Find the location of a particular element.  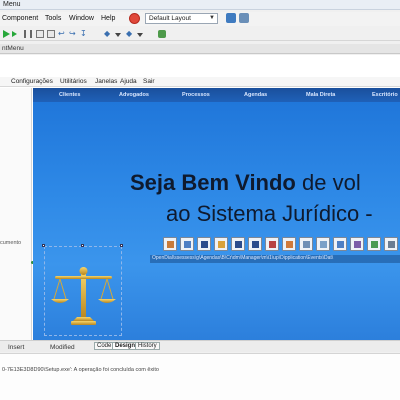

welcome-title: Seja Bem Vindo de vol is located at coordinates (245, 183).